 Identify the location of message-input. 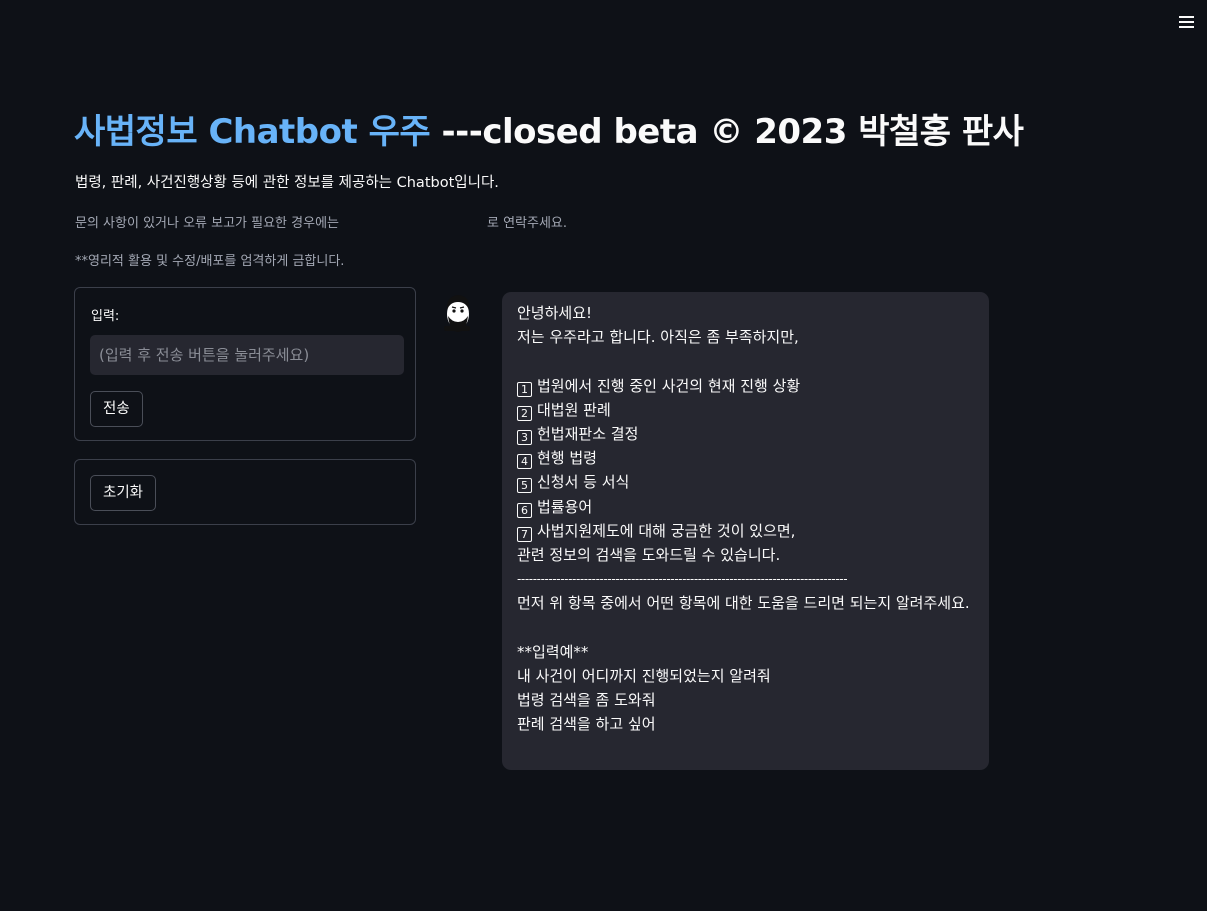
(247, 355).